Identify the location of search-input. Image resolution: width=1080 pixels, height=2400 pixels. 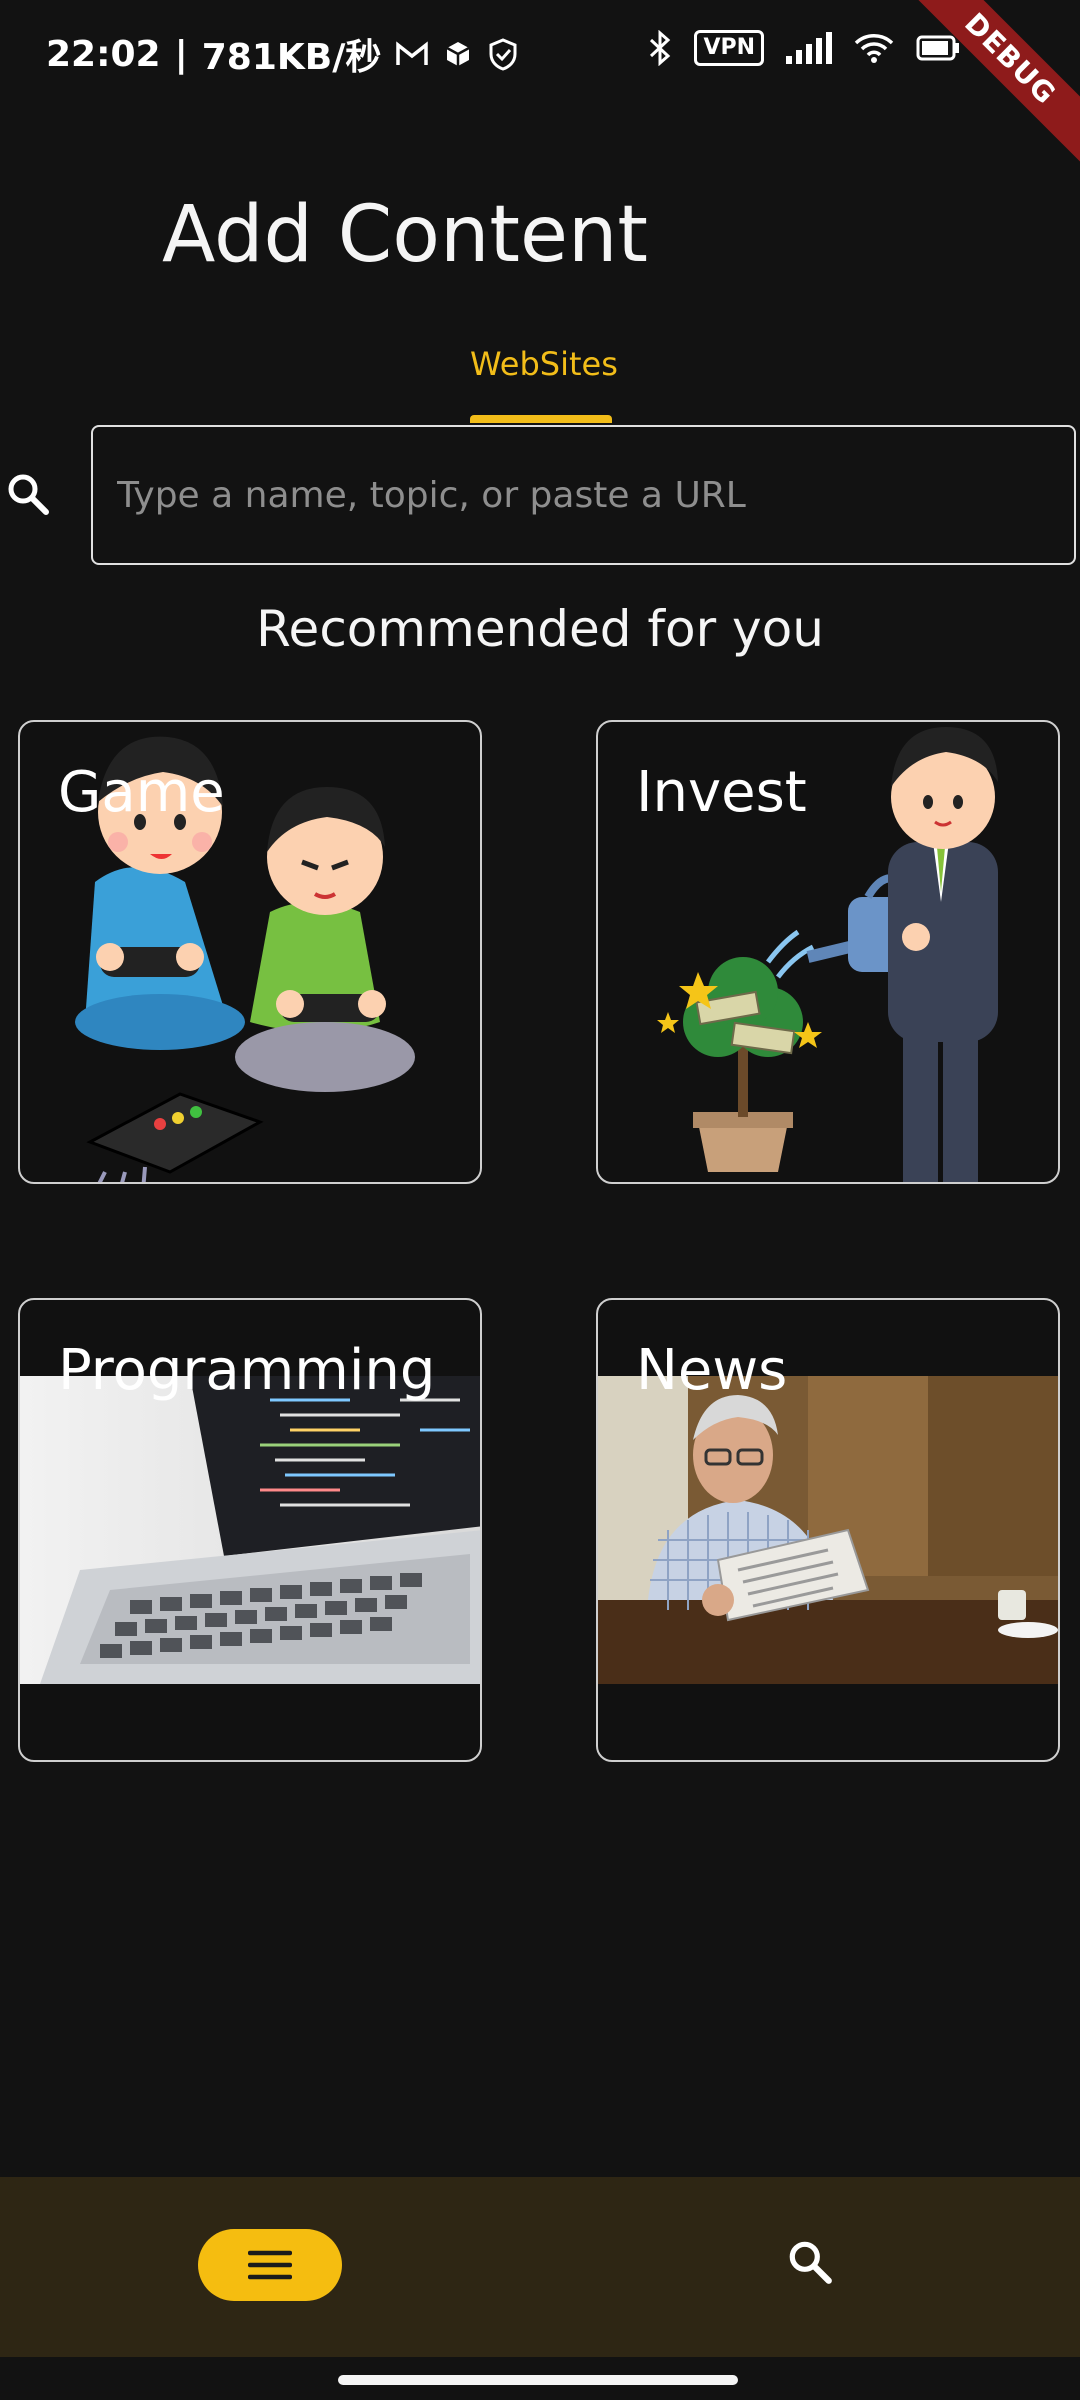
(583, 495).